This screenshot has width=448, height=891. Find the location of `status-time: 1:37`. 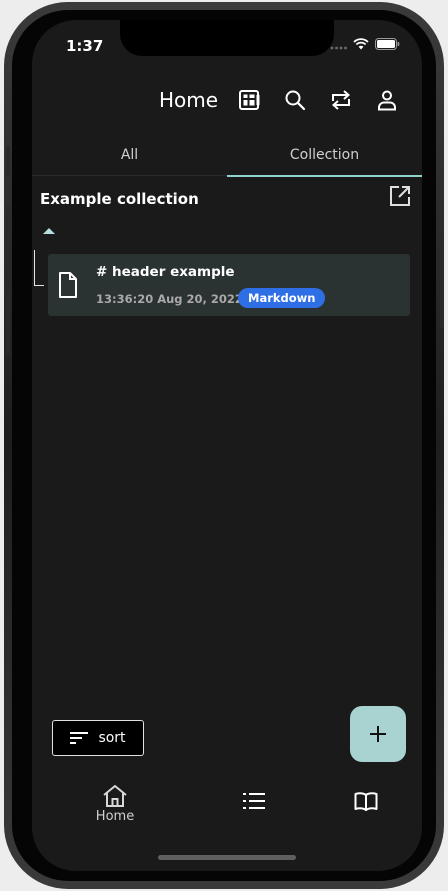

status-time: 1:37 is located at coordinates (85, 46).